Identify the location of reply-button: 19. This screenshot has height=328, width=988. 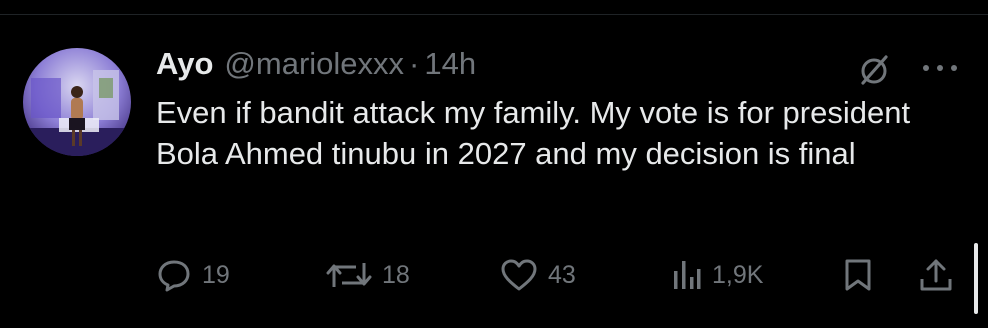
(193, 275).